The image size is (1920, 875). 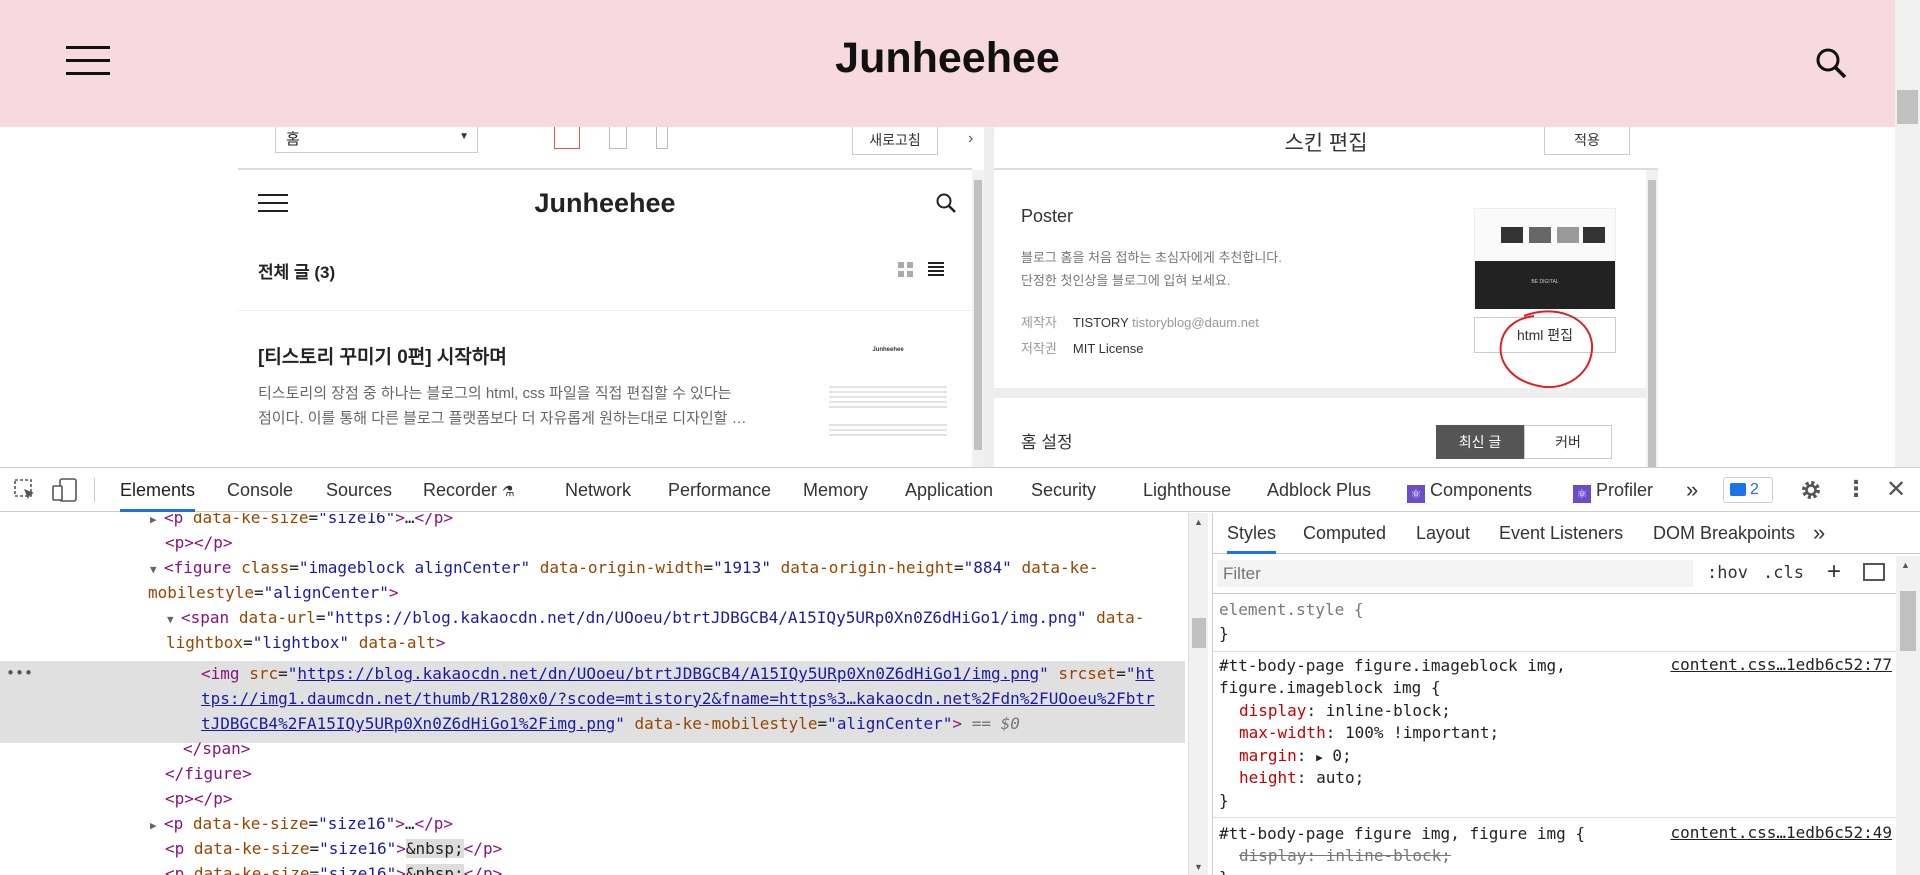 I want to click on styles-scrollbar: ▲, so click(x=1908, y=715).